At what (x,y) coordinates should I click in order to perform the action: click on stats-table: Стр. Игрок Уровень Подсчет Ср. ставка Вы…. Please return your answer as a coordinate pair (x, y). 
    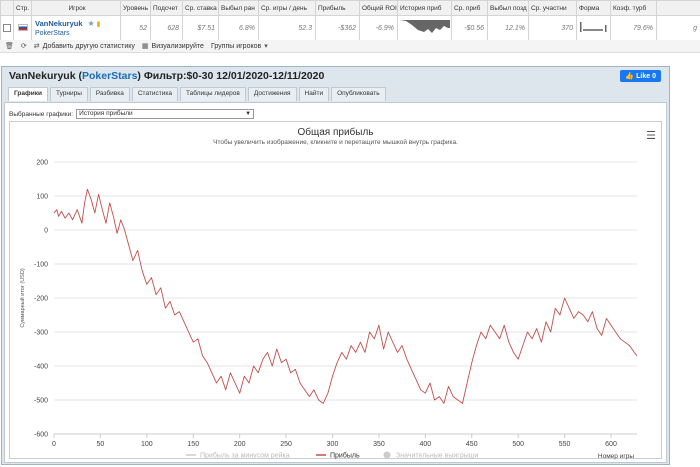
    Looking at the image, I should click on (350, 20).